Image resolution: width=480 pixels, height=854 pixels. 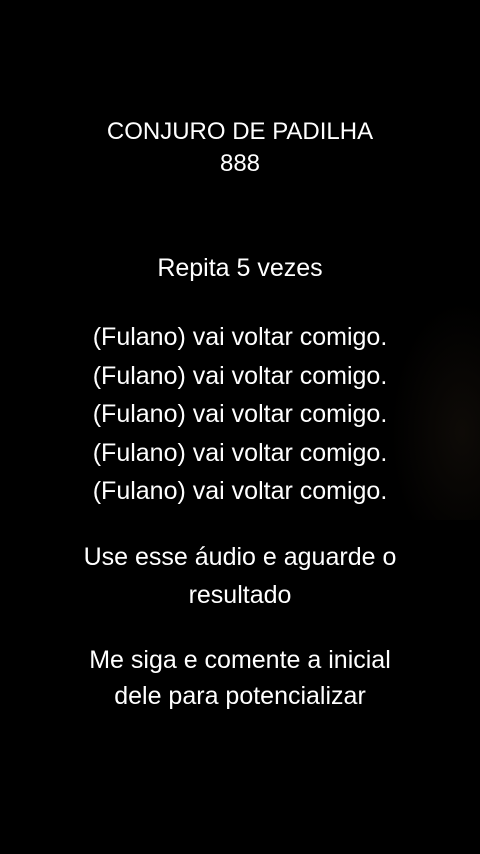 I want to click on instruction-line: Repita 5 vezes, so click(x=240, y=268).